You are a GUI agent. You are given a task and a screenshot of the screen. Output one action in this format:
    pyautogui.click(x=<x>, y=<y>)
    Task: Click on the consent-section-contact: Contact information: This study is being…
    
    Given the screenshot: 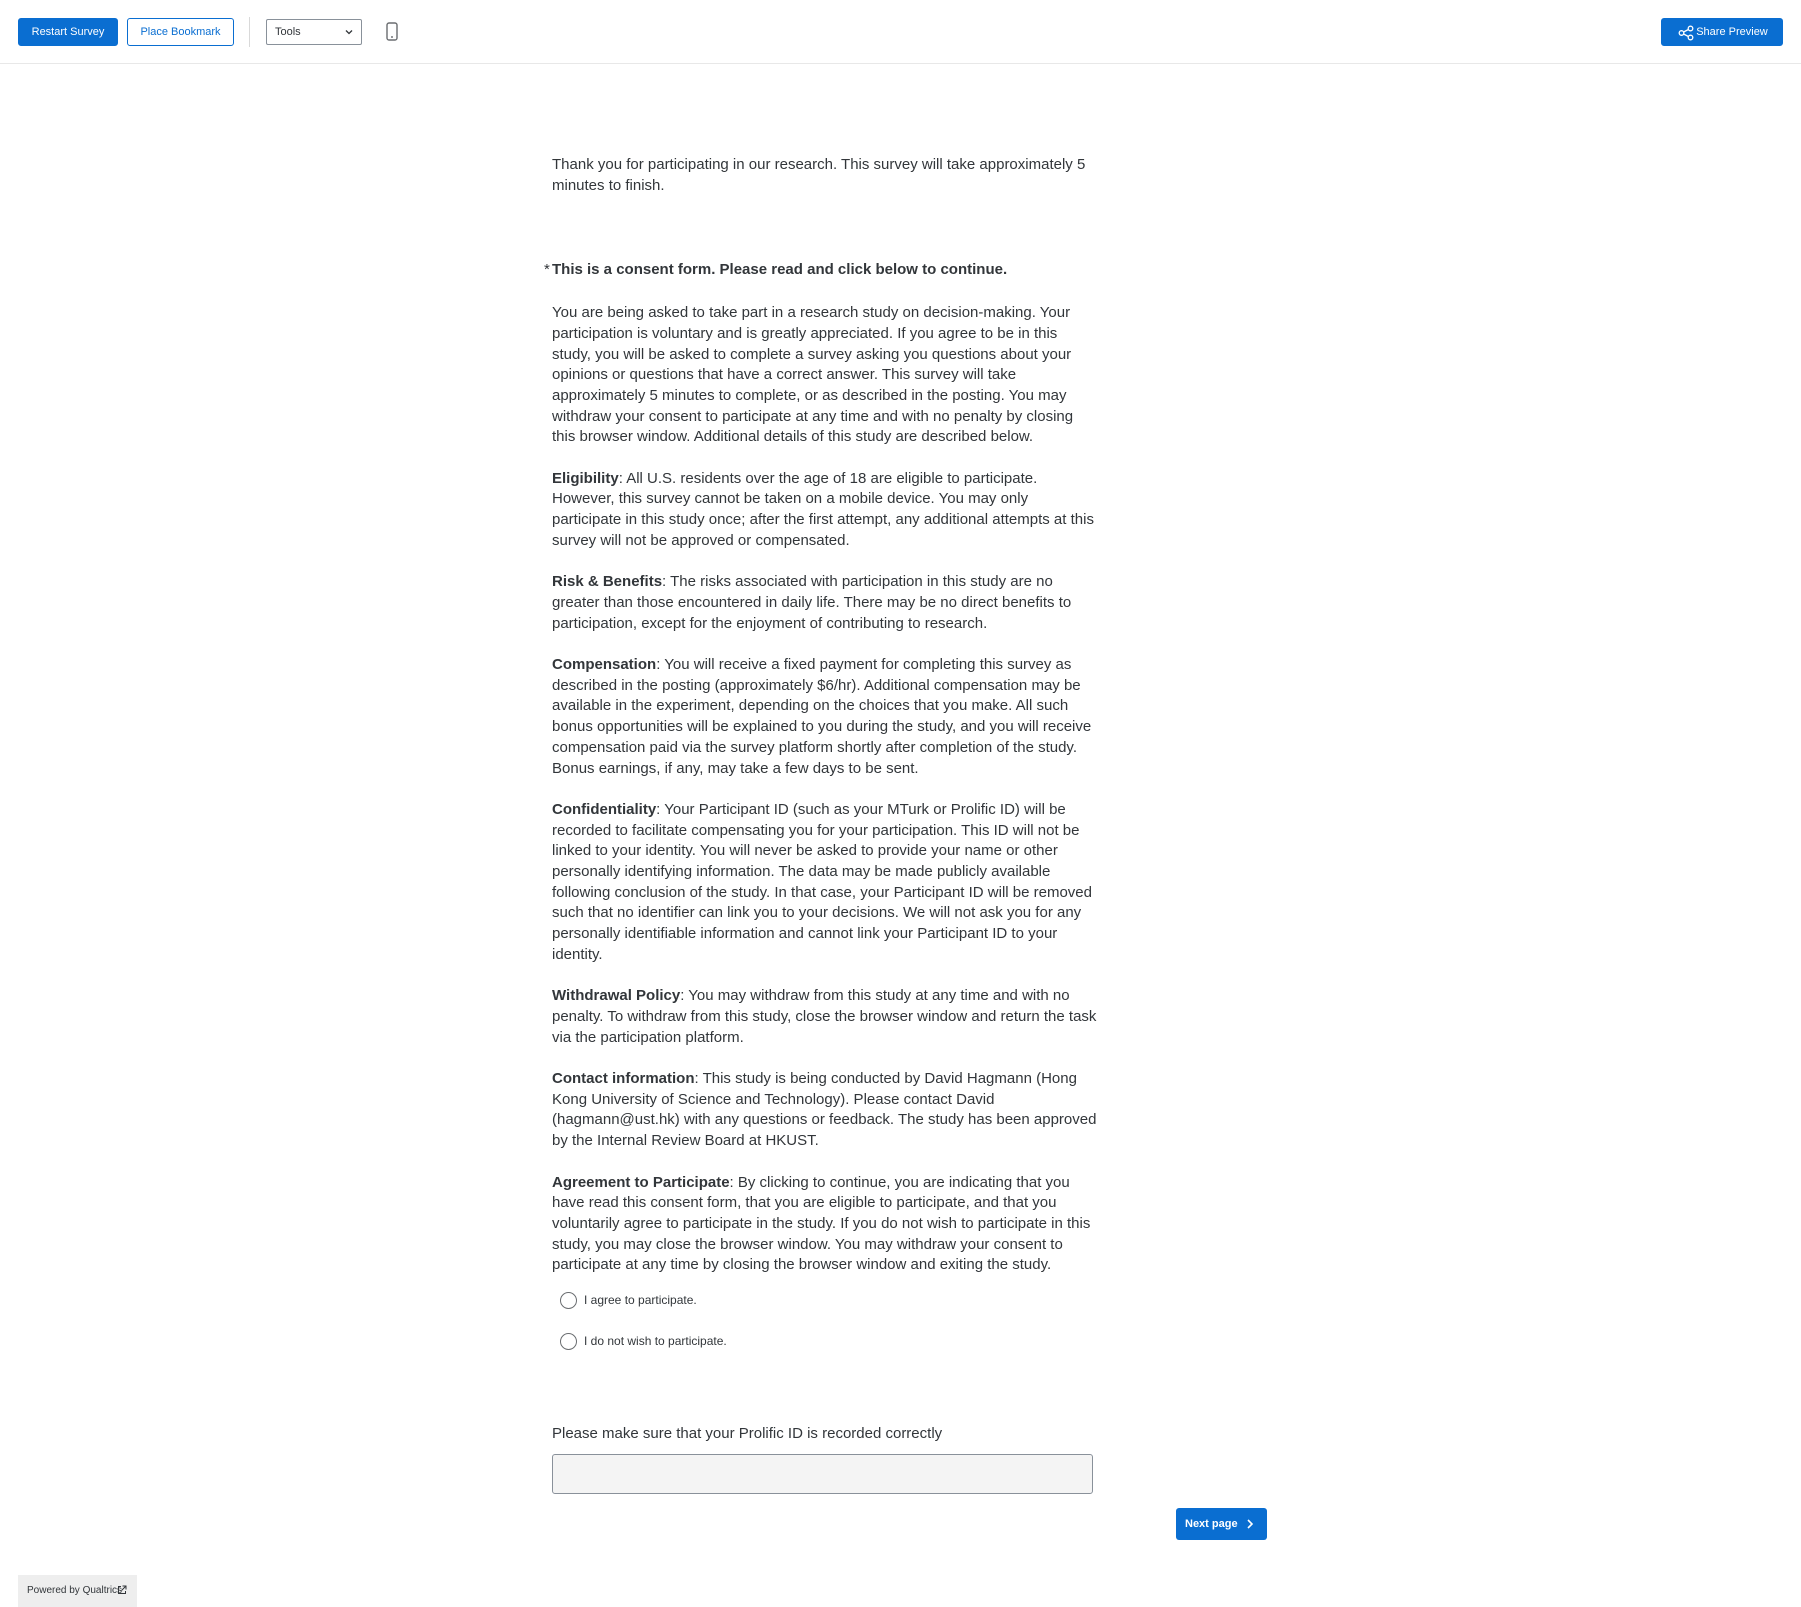 What is the action you would take?
    pyautogui.click(x=825, y=1110)
    